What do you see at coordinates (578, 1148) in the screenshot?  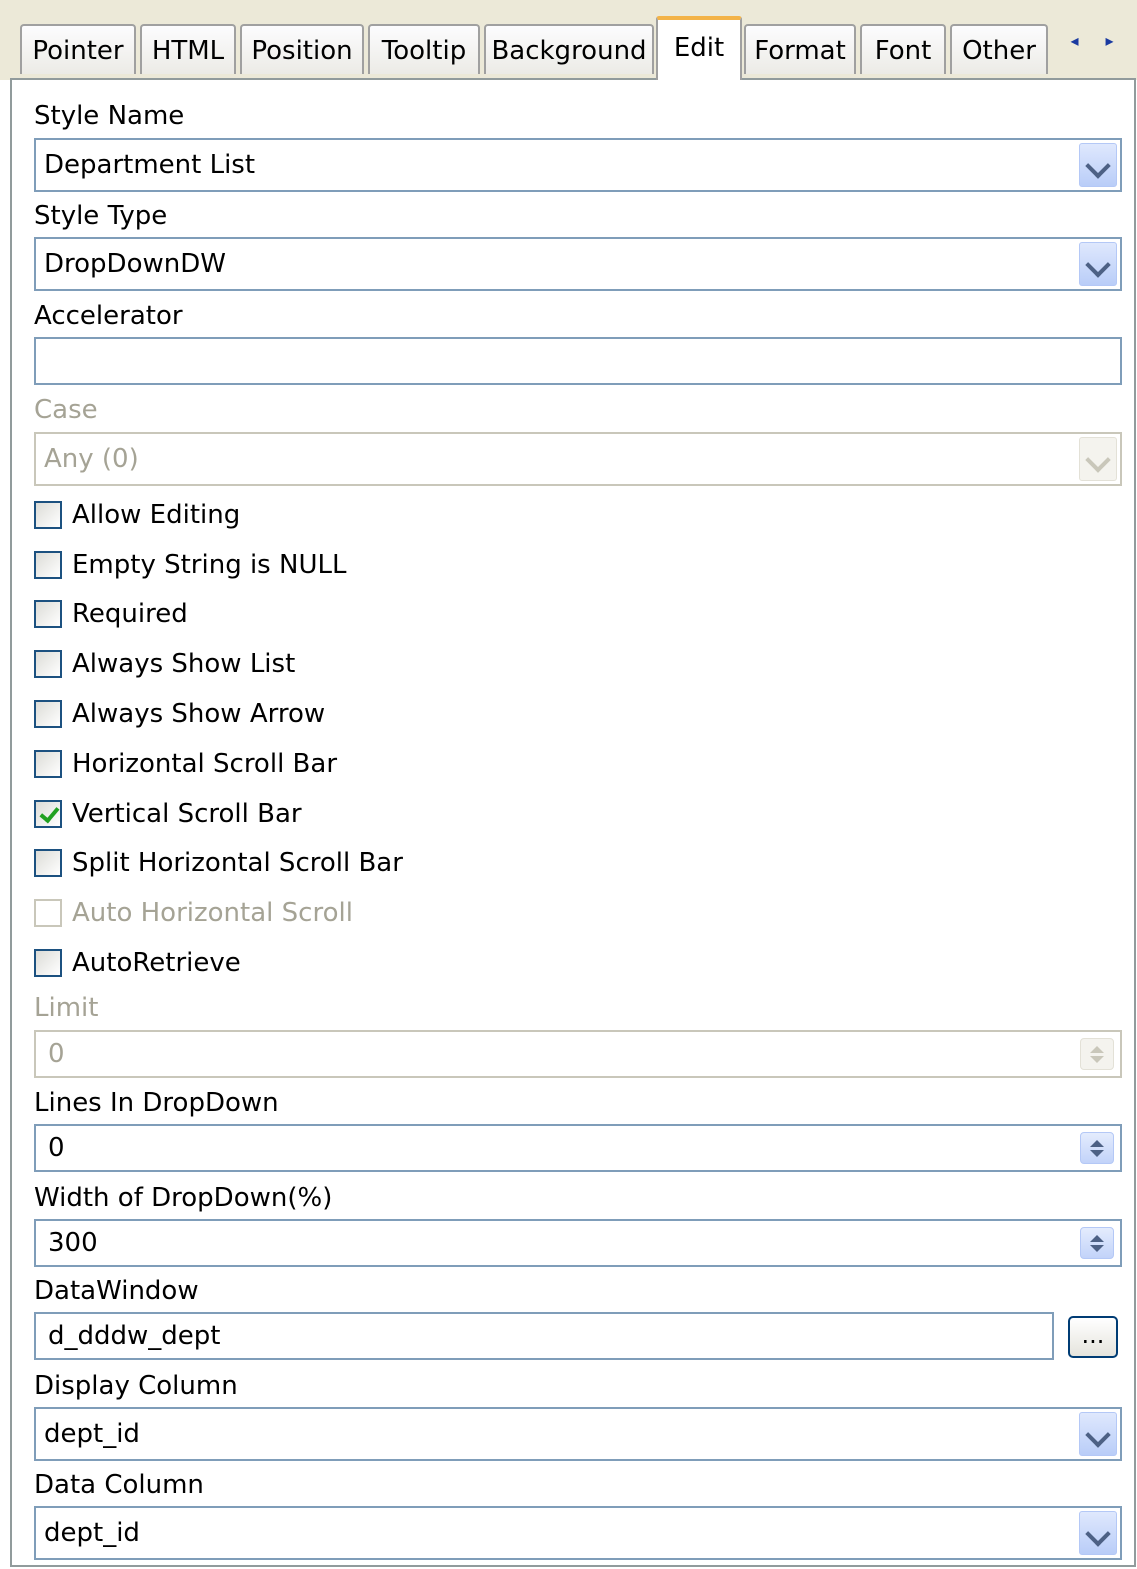 I see `lines-in-dropdown-spinner: 0` at bounding box center [578, 1148].